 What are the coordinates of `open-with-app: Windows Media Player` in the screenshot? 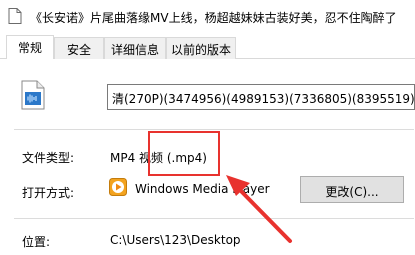 It's located at (202, 189).